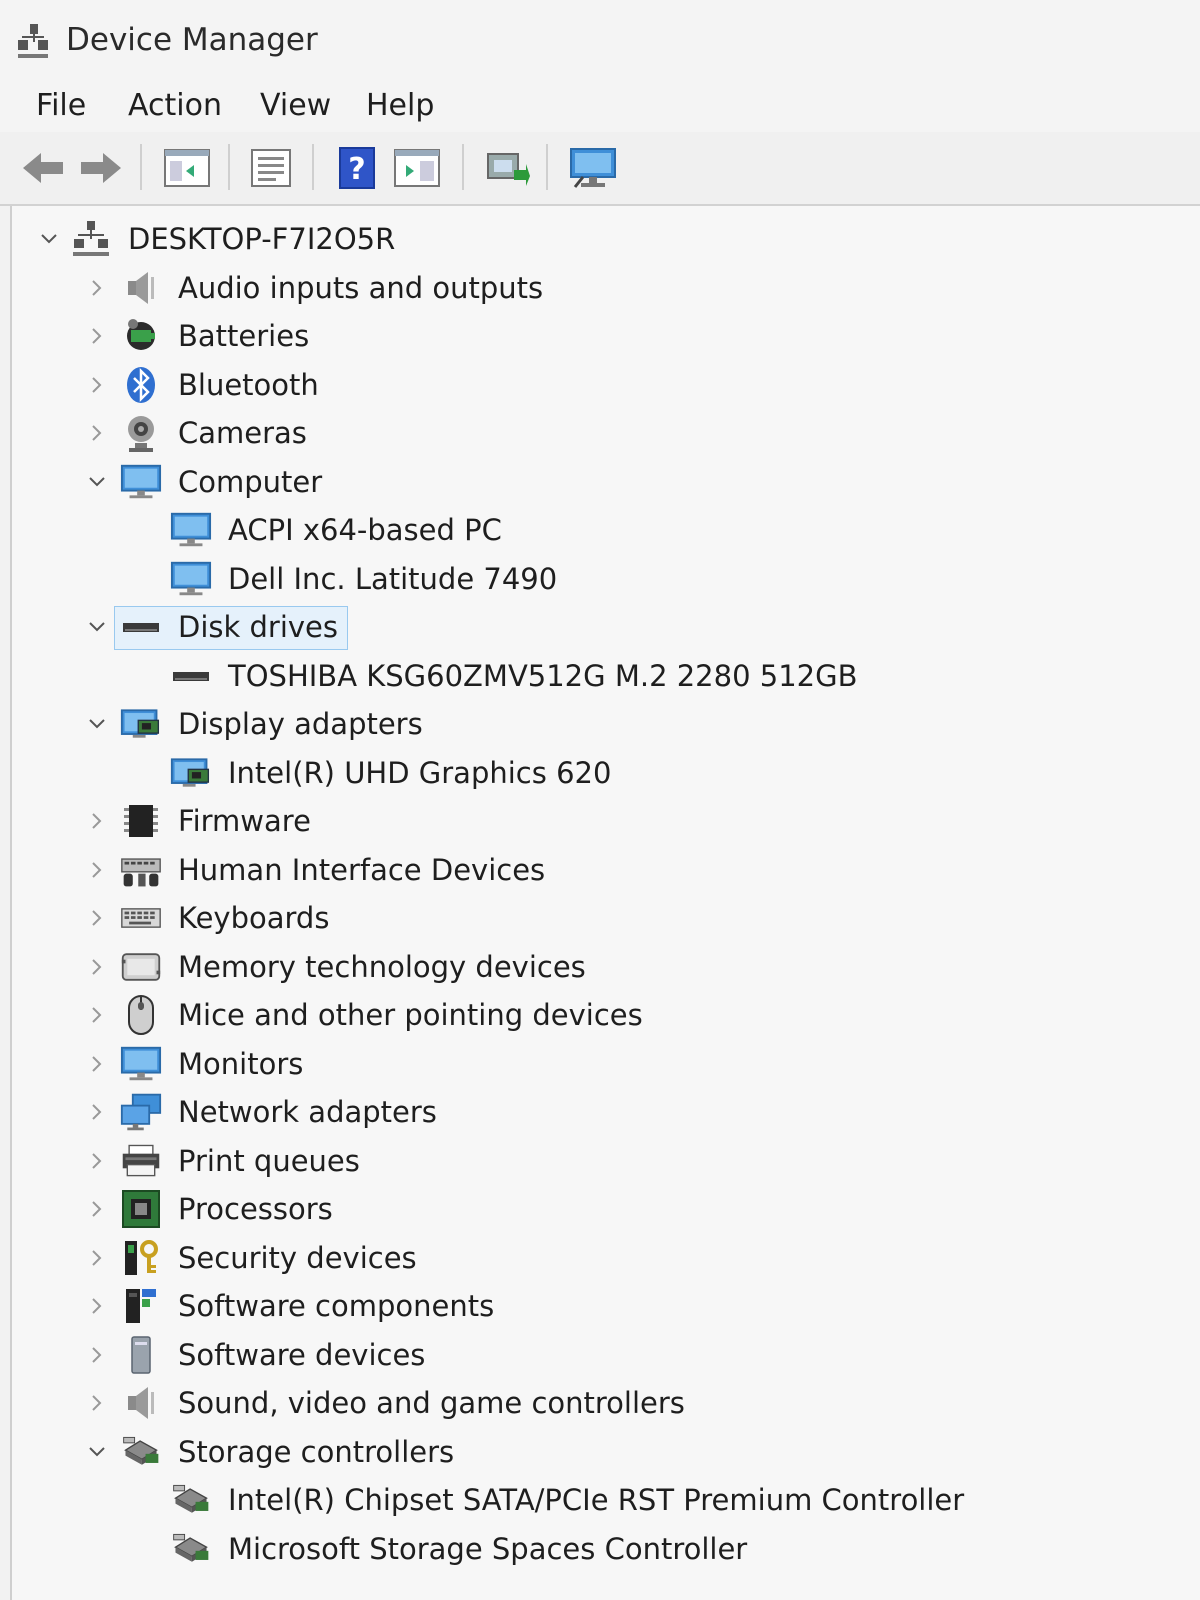  What do you see at coordinates (602, 530) in the screenshot?
I see `tree-device-item: ACPI x64-based PC` at bounding box center [602, 530].